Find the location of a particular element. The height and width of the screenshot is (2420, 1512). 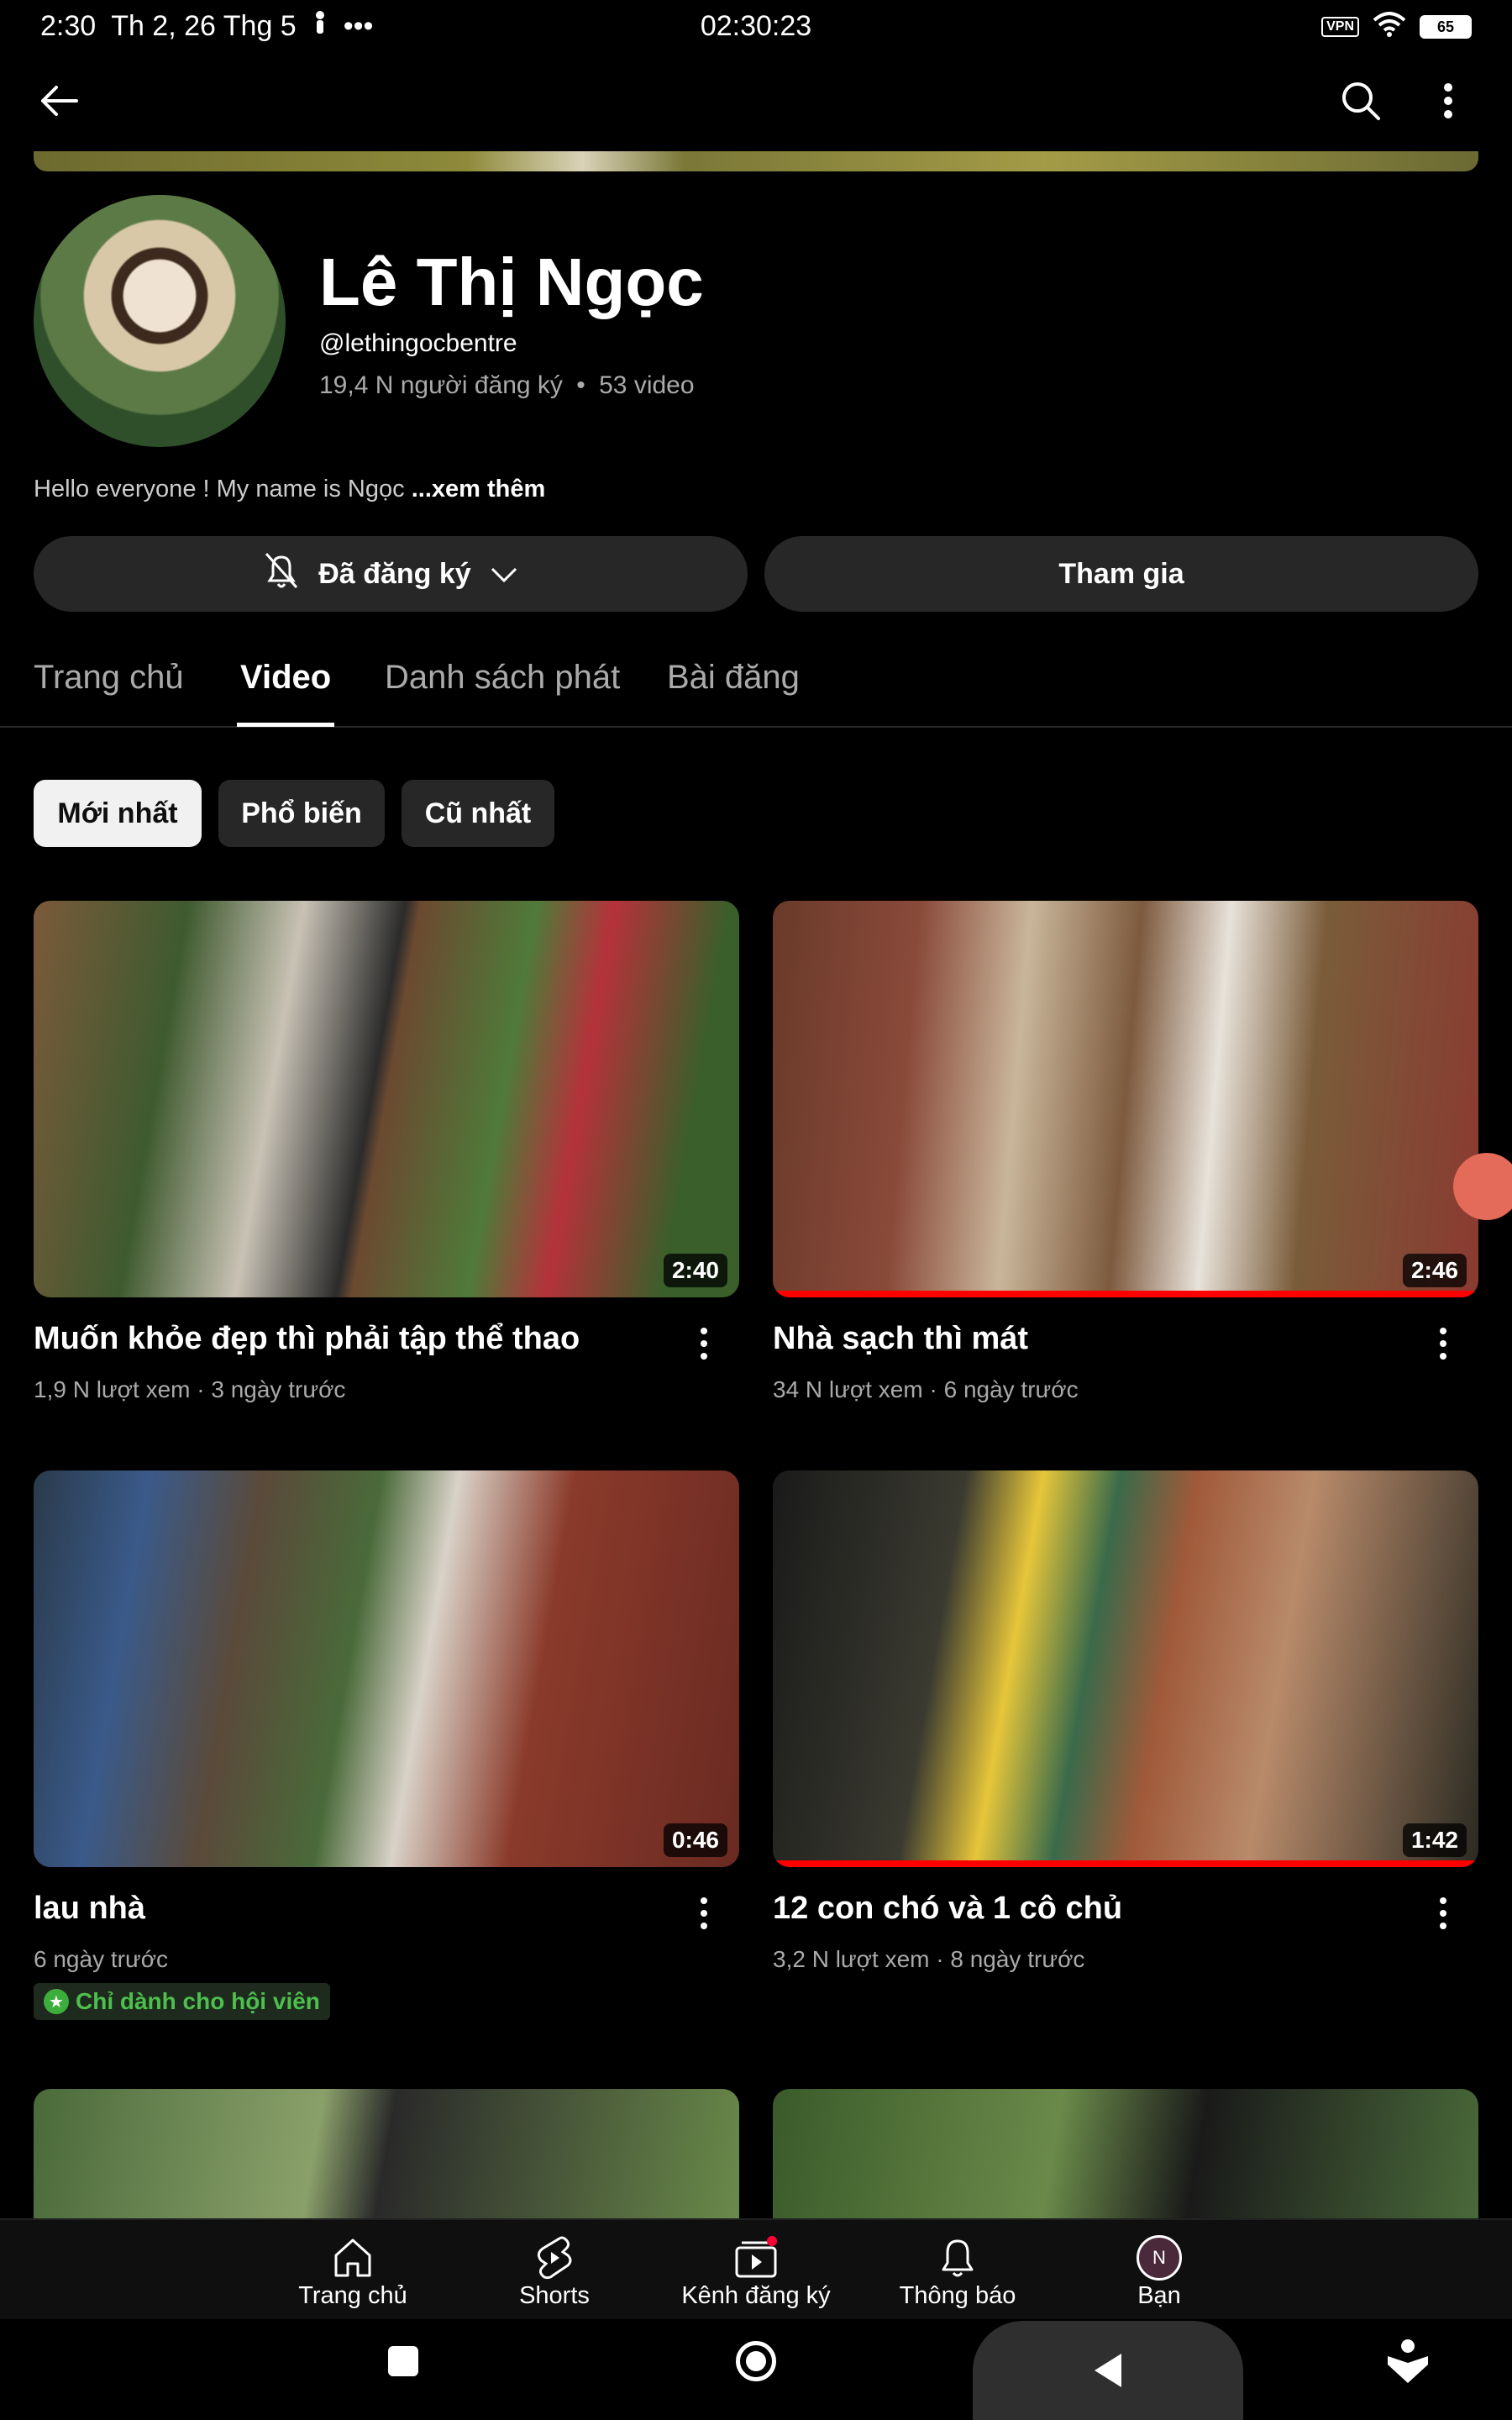

shorts-icon is located at coordinates (554, 2257).